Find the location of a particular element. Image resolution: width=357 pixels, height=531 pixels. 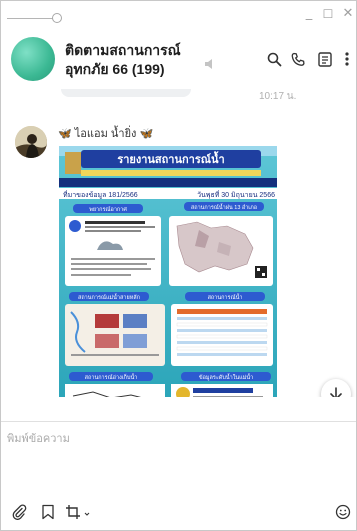

close-button: ✕ is located at coordinates (348, 14).